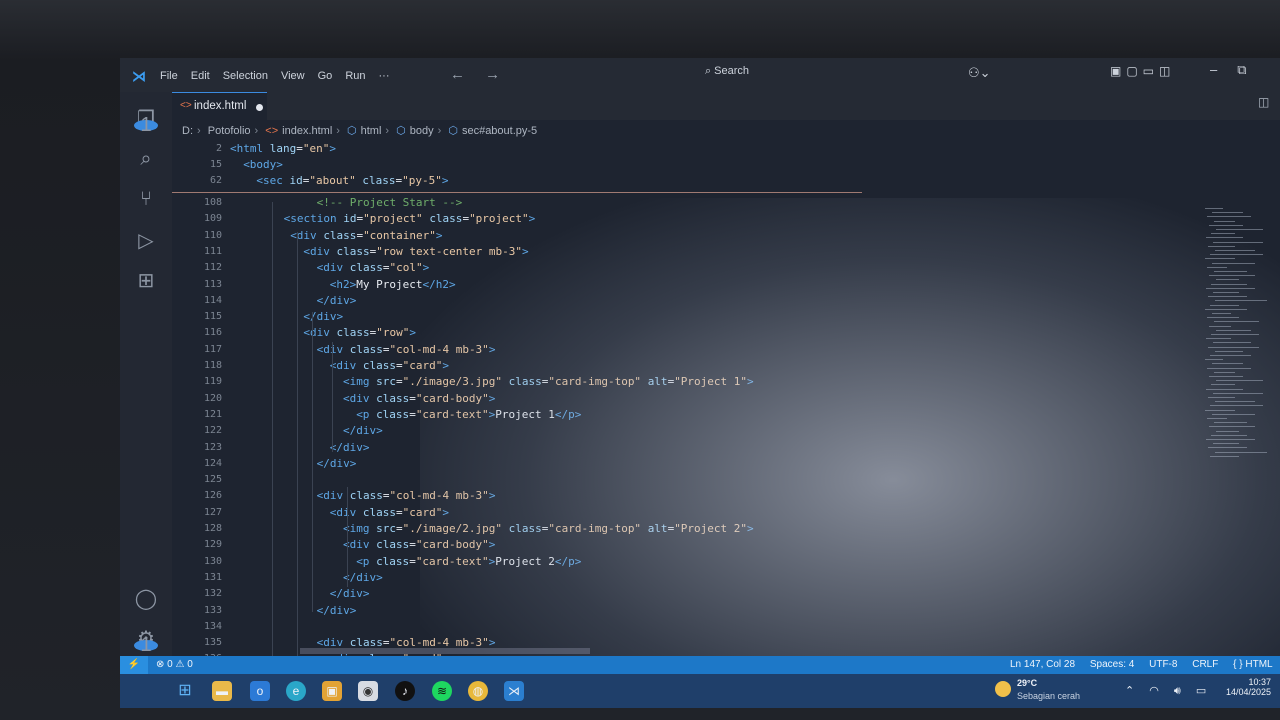  Describe the element at coordinates (389, 284) in the screenshot. I see `code-token: My Project` at that location.